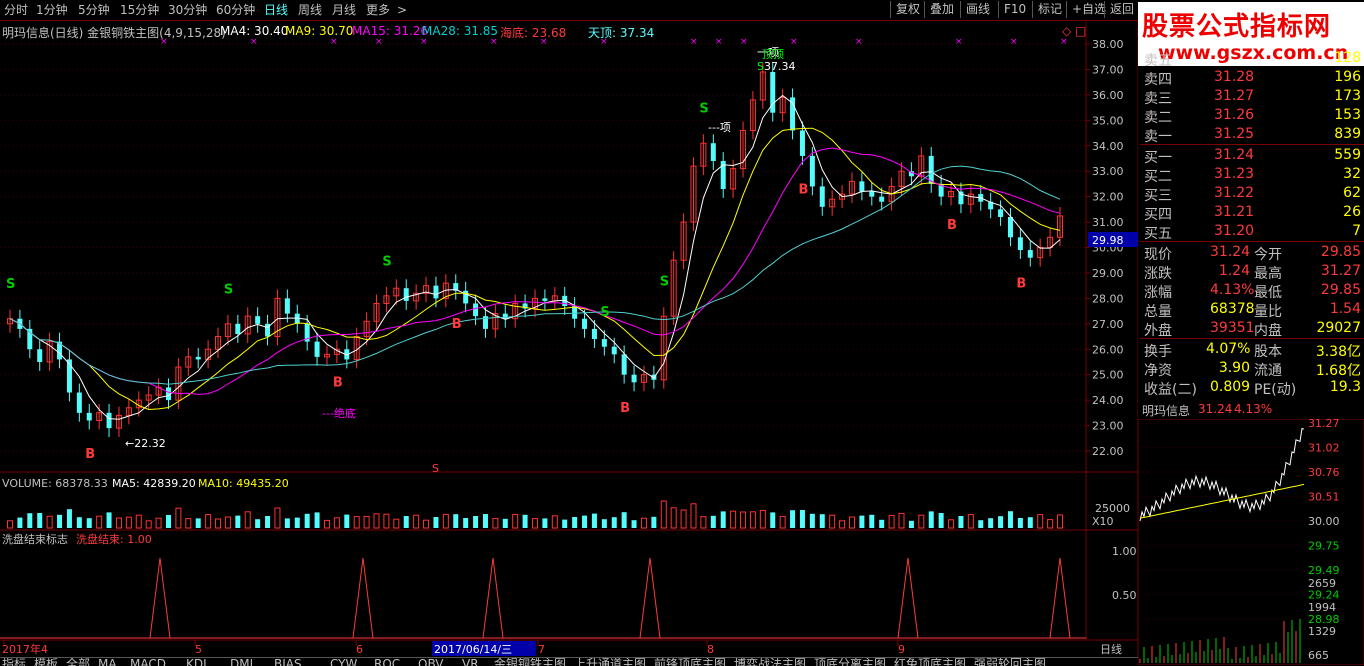 Image resolution: width=1364 pixels, height=666 pixels. I want to click on fuquan-button: 复权, so click(907, 9).